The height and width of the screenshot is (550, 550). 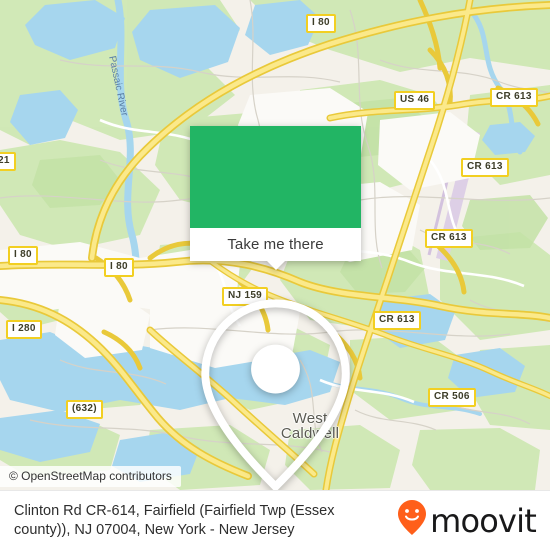 What do you see at coordinates (84, 409) in the screenshot?
I see `road-shield: (632)` at bounding box center [84, 409].